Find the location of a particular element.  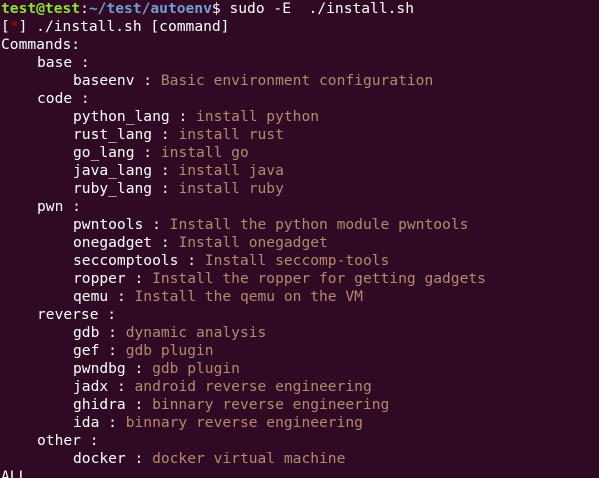

banner-star: * is located at coordinates (14, 26).